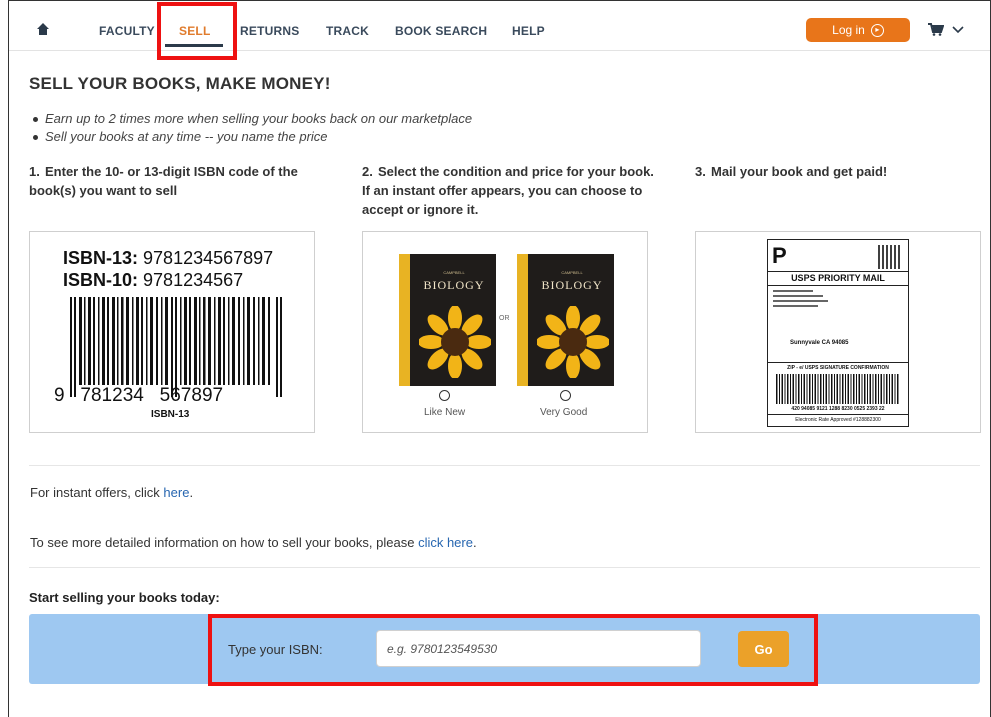  What do you see at coordinates (445, 542) in the screenshot?
I see `detail-info-link: click here` at bounding box center [445, 542].